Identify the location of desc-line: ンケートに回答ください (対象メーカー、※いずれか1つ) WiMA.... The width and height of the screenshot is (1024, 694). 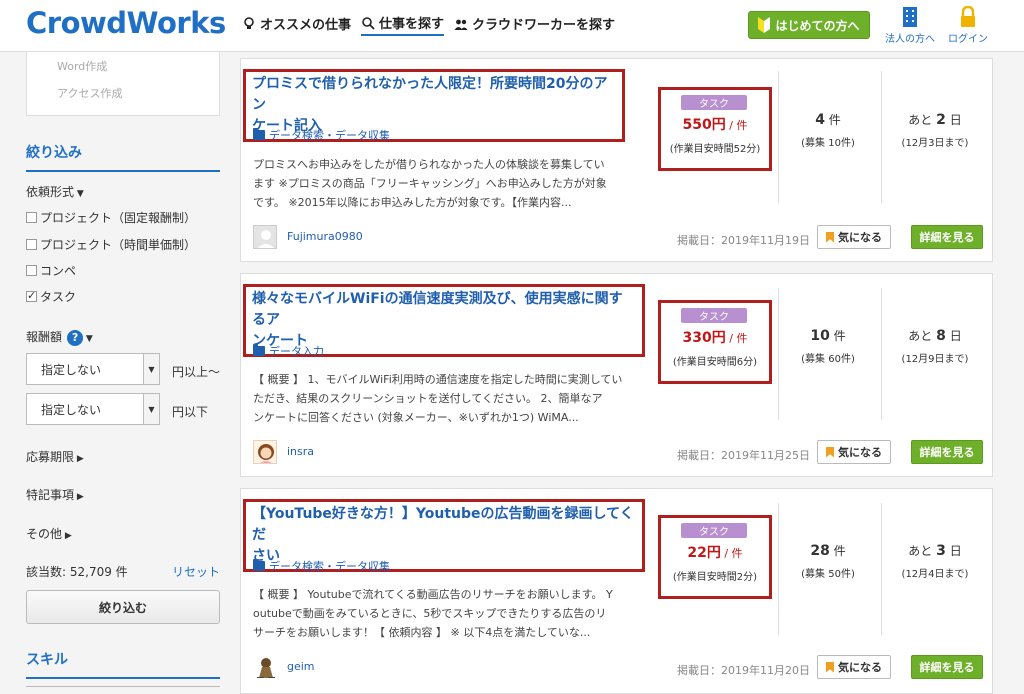
(416, 417).